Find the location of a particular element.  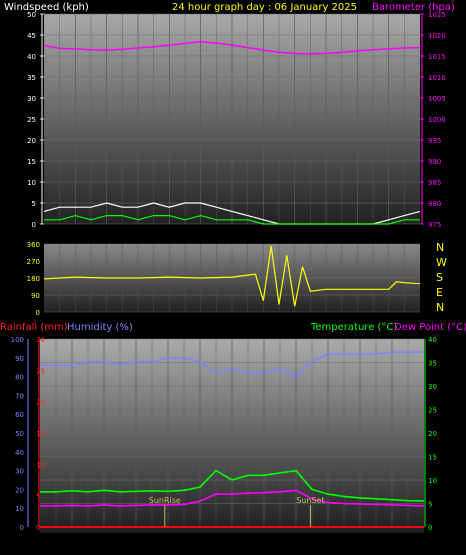

humidity-y-tick-label: 20 is located at coordinates (19, 490).